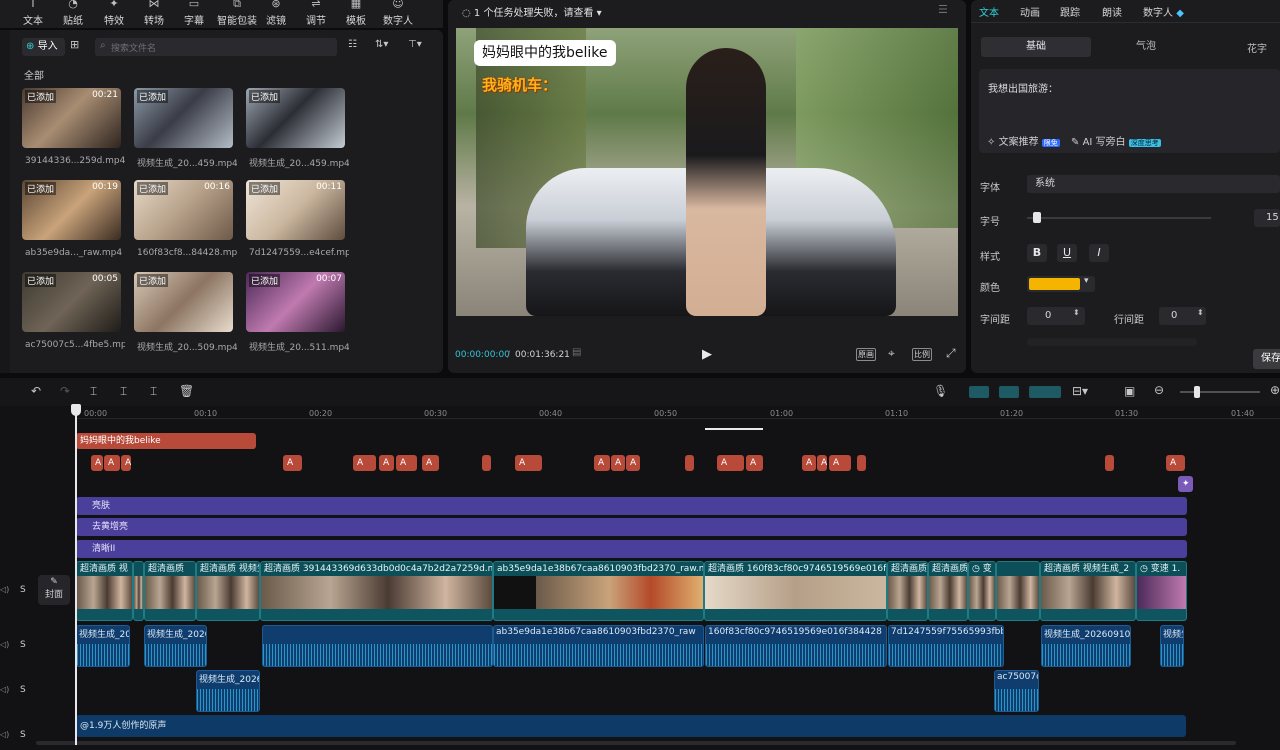 Image resolution: width=1280 pixels, height=750 pixels. I want to click on text-editor: 我想出国旅游： ✧ 文案推荐 限免 ✎ AI 写旁白 深度思考, so click(1129, 111).